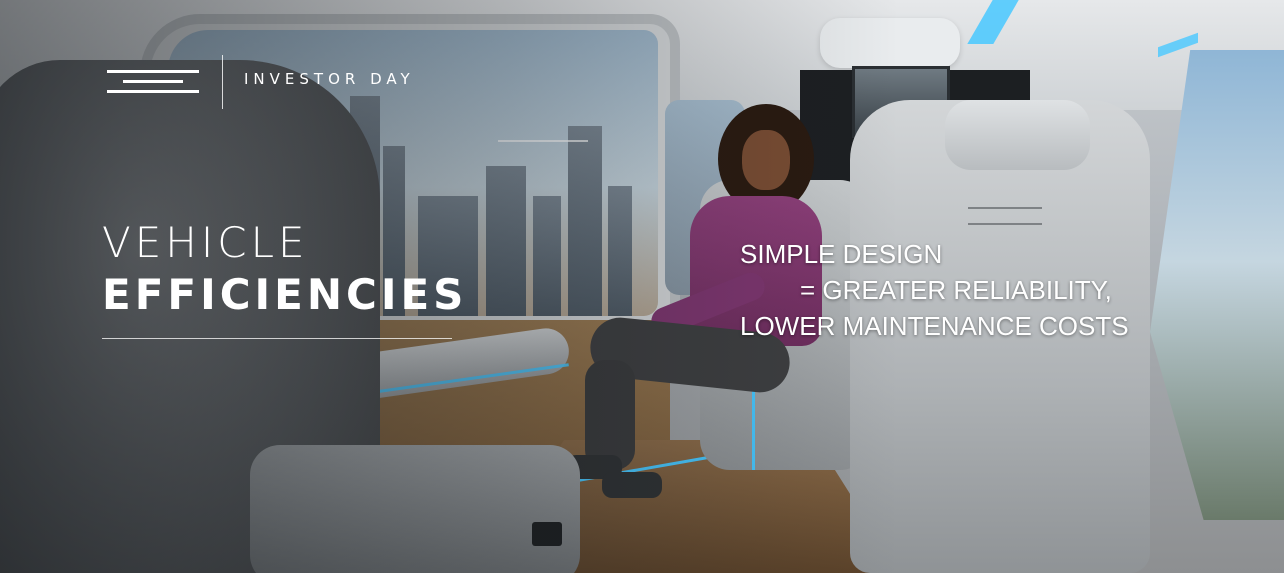  I want to click on event-label: INVESTOR DAY, so click(329, 79).